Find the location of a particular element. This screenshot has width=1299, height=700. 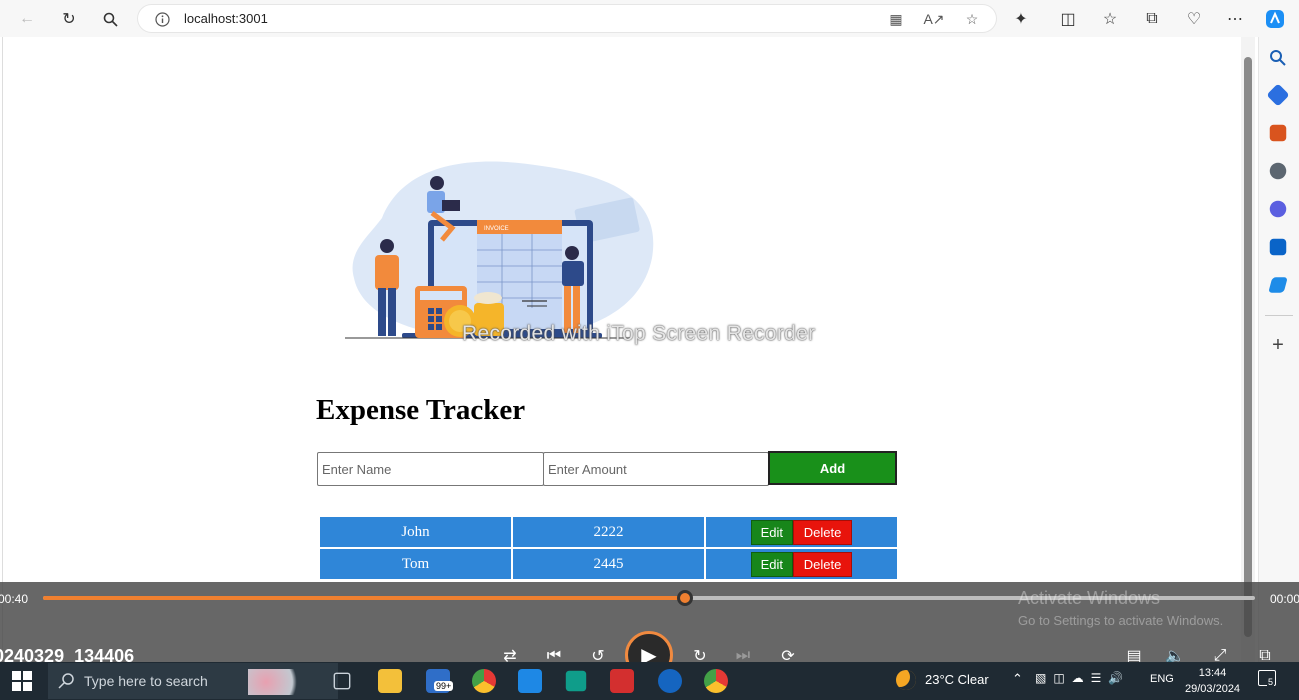

split-screen-icon: ◫ is located at coordinates (1068, 19).